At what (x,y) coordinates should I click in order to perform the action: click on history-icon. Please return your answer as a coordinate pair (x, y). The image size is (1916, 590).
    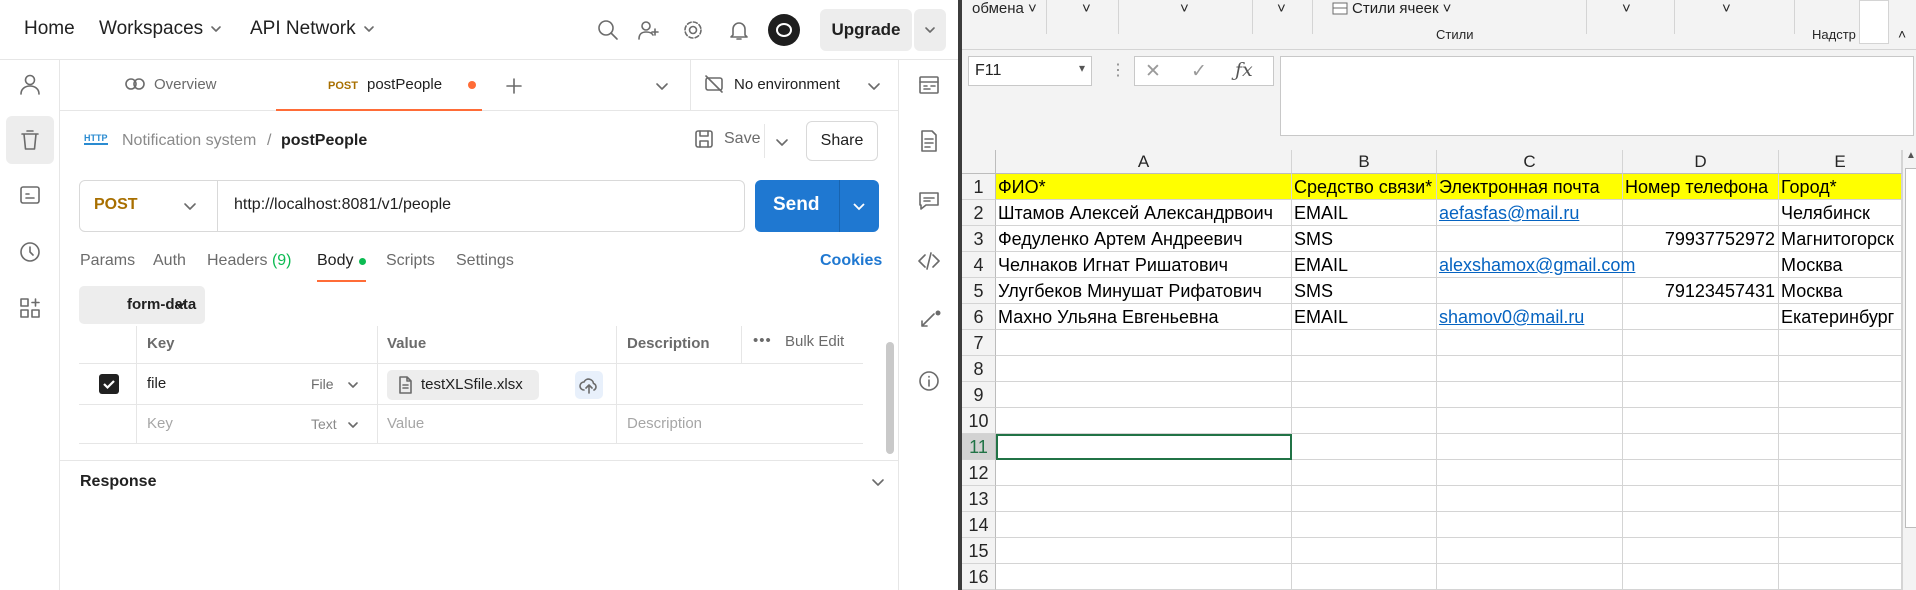
    Looking at the image, I should click on (30, 252).